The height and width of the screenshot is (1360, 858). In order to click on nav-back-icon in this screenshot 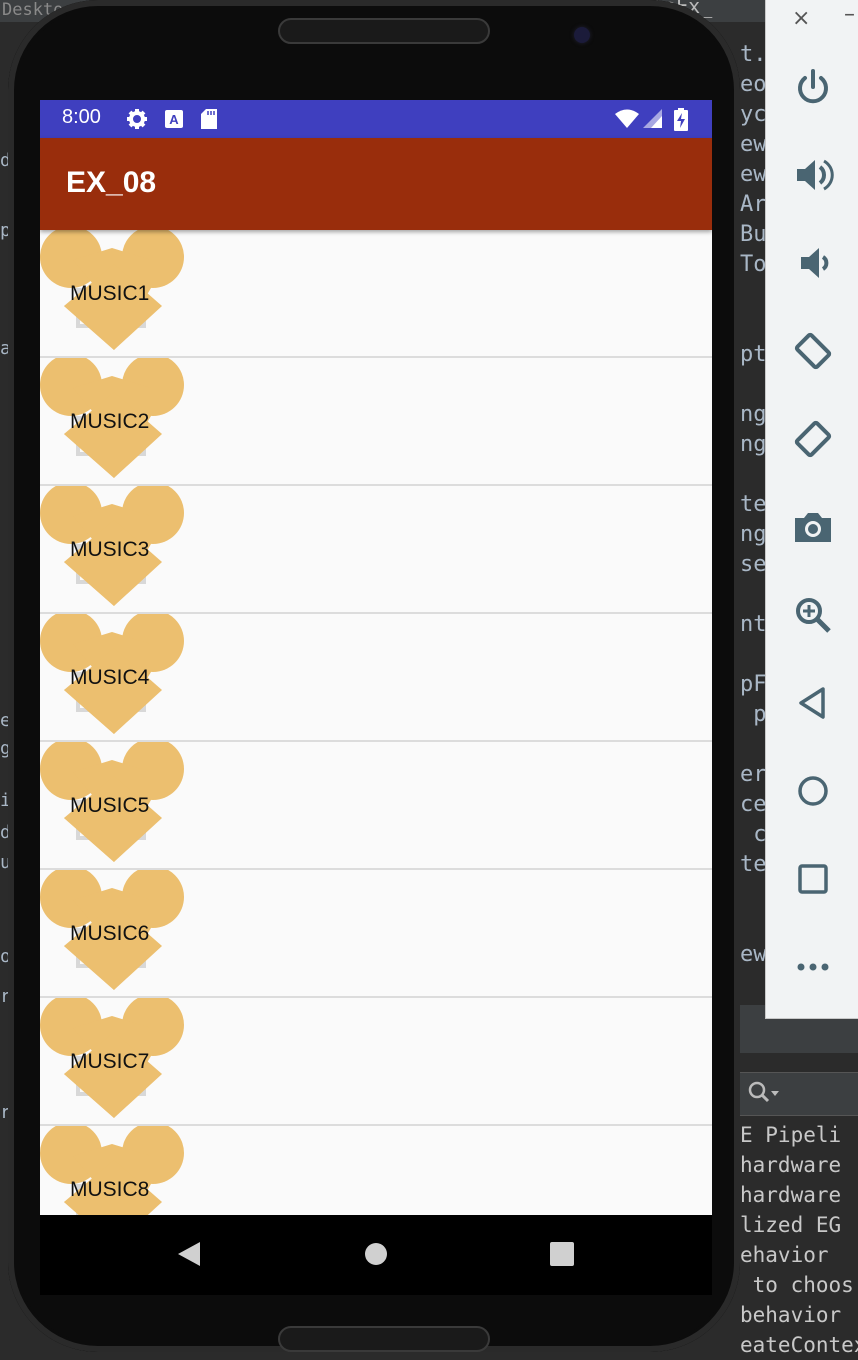, I will do `click(189, 1256)`.